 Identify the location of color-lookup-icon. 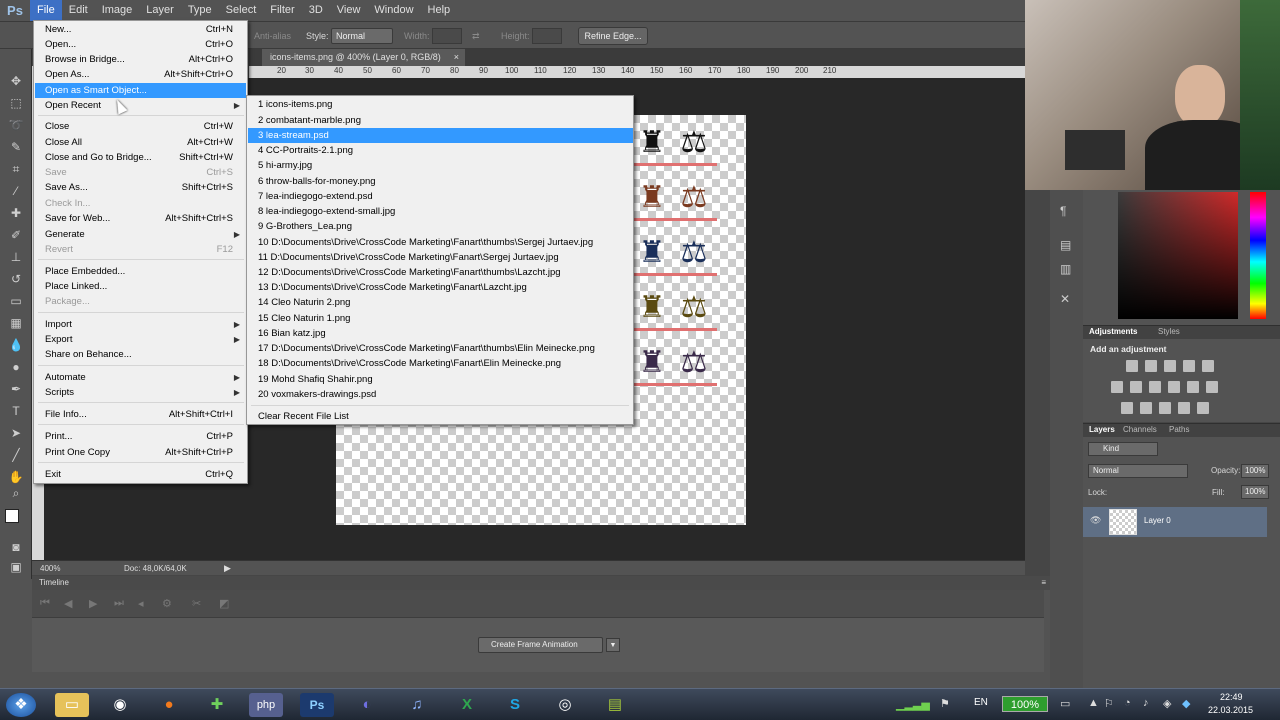
(1212, 387).